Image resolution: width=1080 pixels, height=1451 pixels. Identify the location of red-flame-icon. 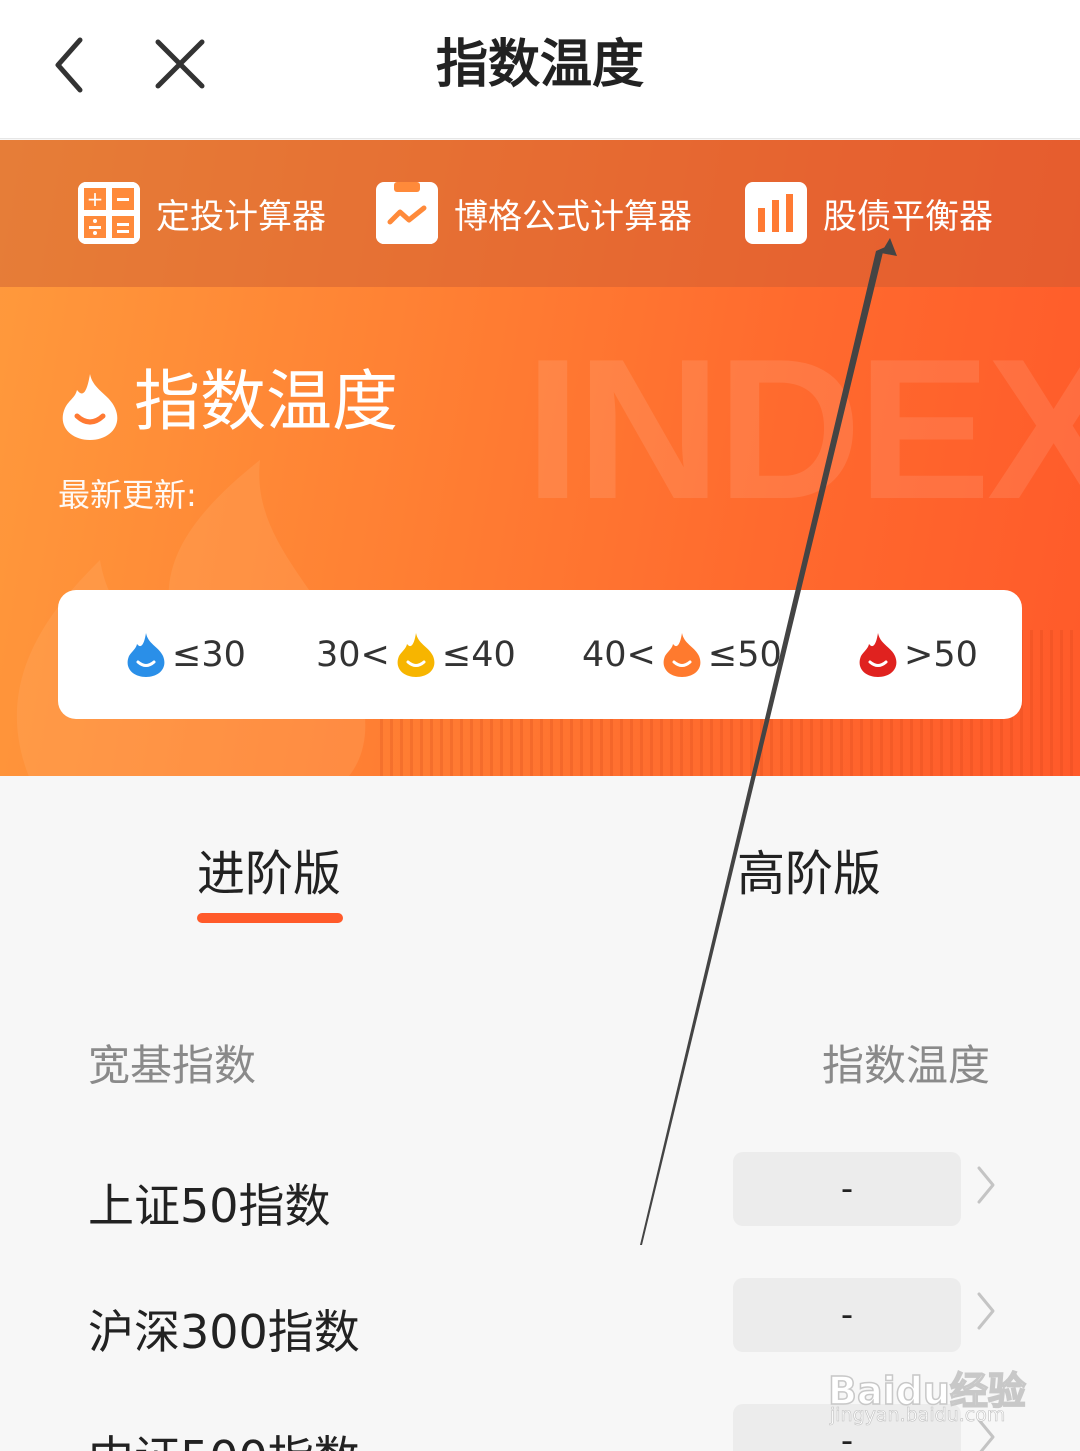
(878, 655).